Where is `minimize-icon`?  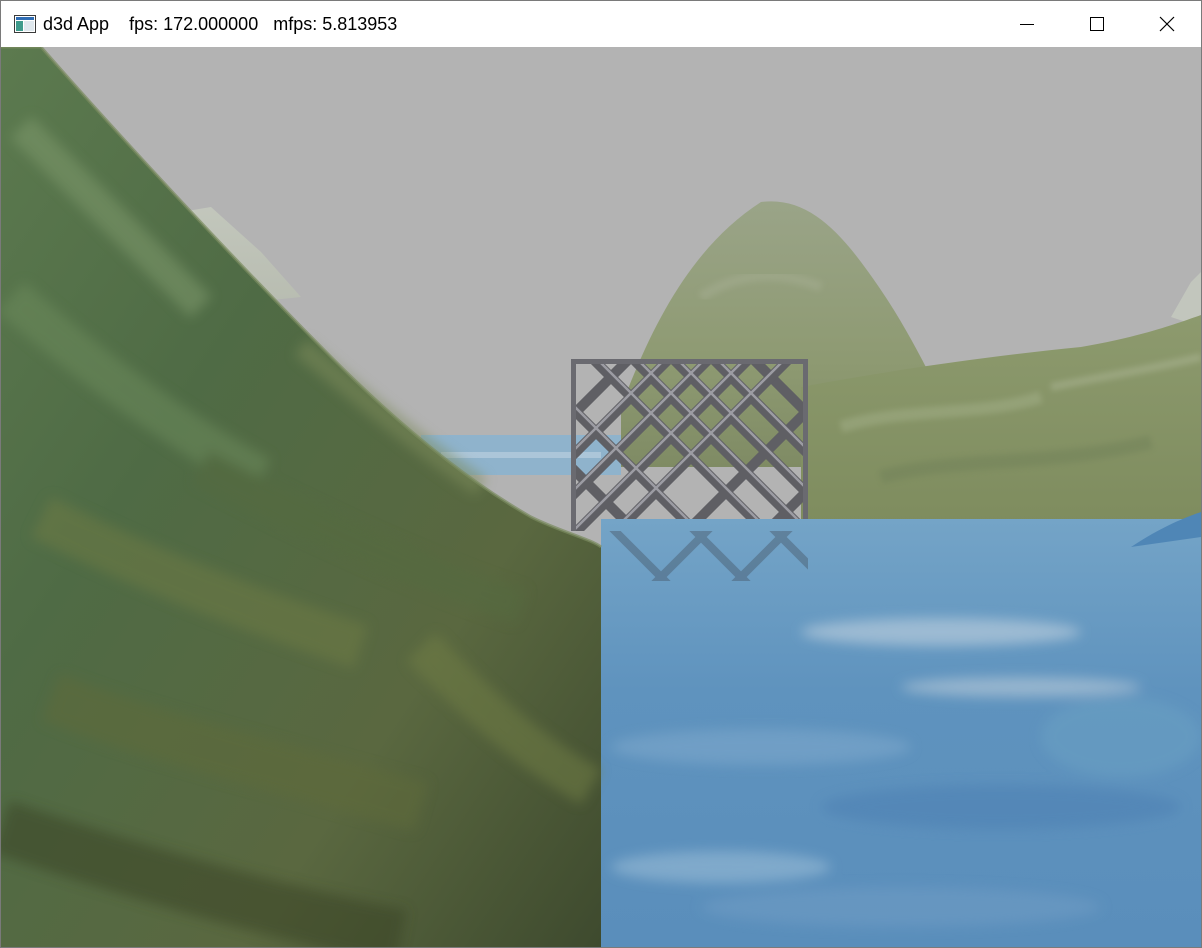 minimize-icon is located at coordinates (1027, 24).